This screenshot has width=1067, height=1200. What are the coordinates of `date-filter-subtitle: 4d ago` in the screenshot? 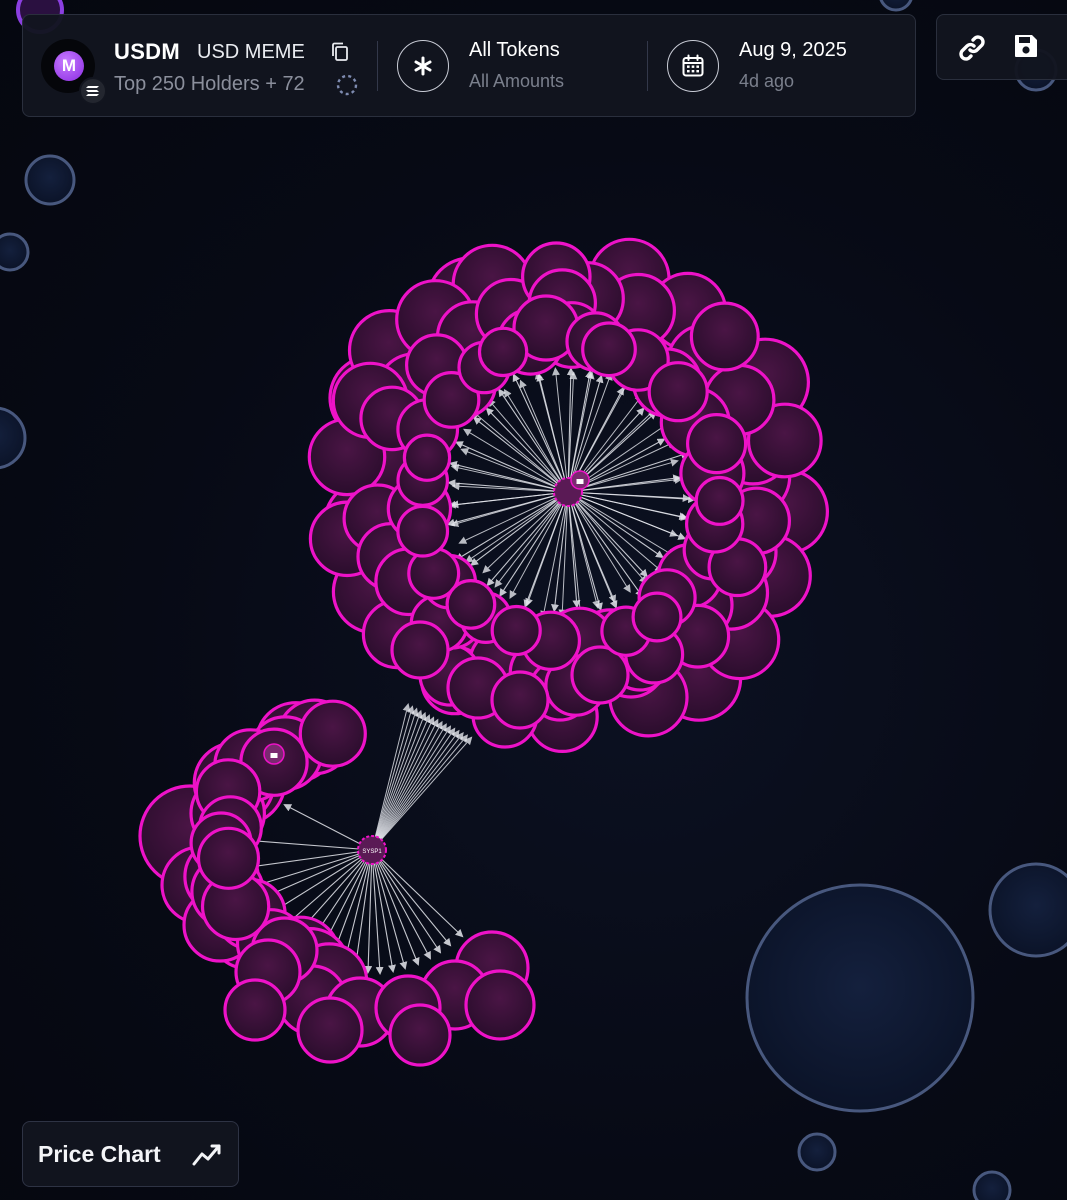 It's located at (767, 81).